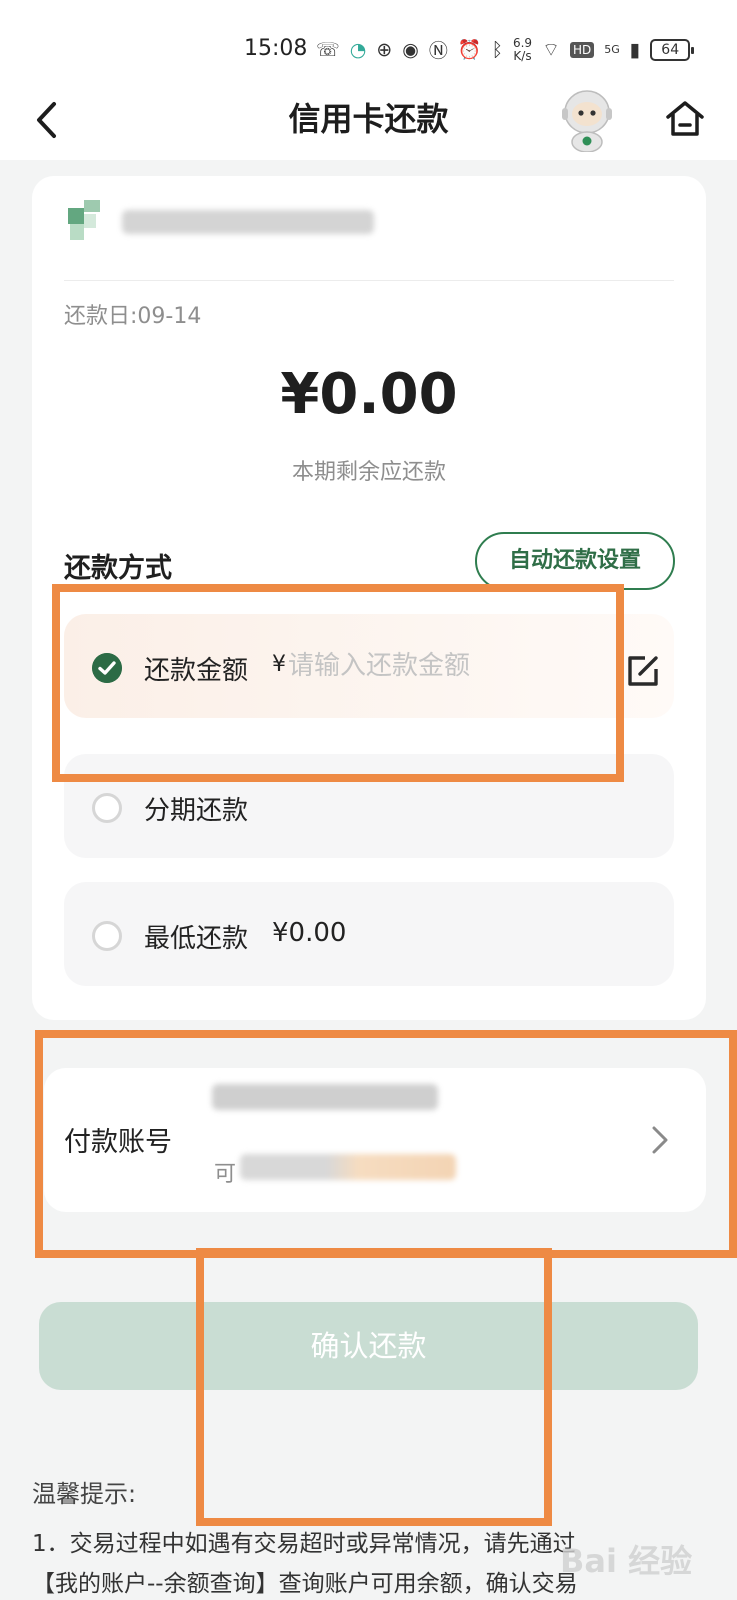 The height and width of the screenshot is (1600, 737). Describe the element at coordinates (118, 568) in the screenshot. I see `repay-method-title: 还款方式` at that location.